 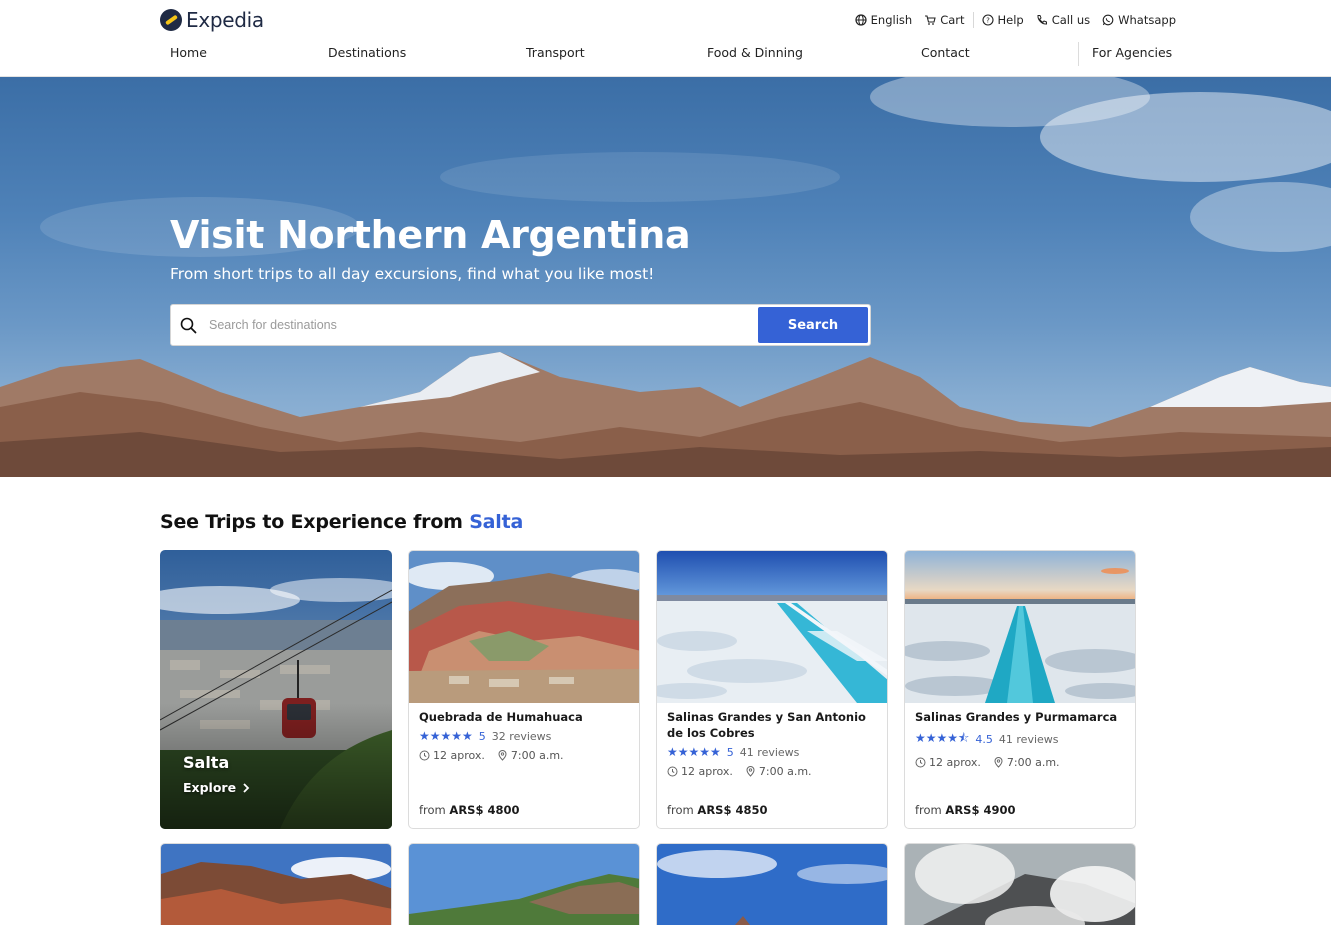 I want to click on trip-title: Salinas Grandes y Purmamarca, so click(x=1016, y=717).